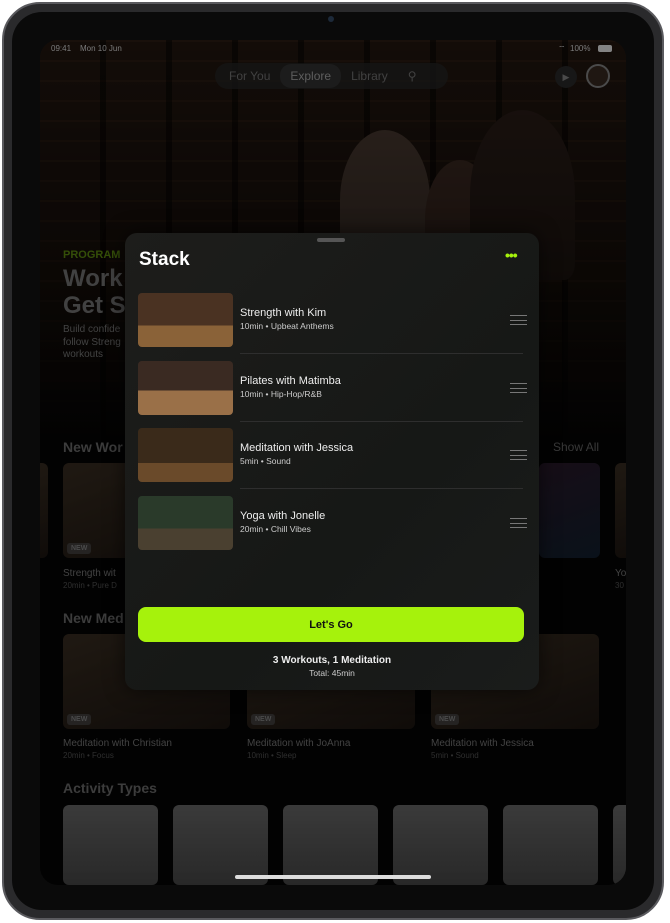  What do you see at coordinates (281, 394) in the screenshot?
I see `item-subtitle: 10min • Hip-Hop/R&B` at bounding box center [281, 394].